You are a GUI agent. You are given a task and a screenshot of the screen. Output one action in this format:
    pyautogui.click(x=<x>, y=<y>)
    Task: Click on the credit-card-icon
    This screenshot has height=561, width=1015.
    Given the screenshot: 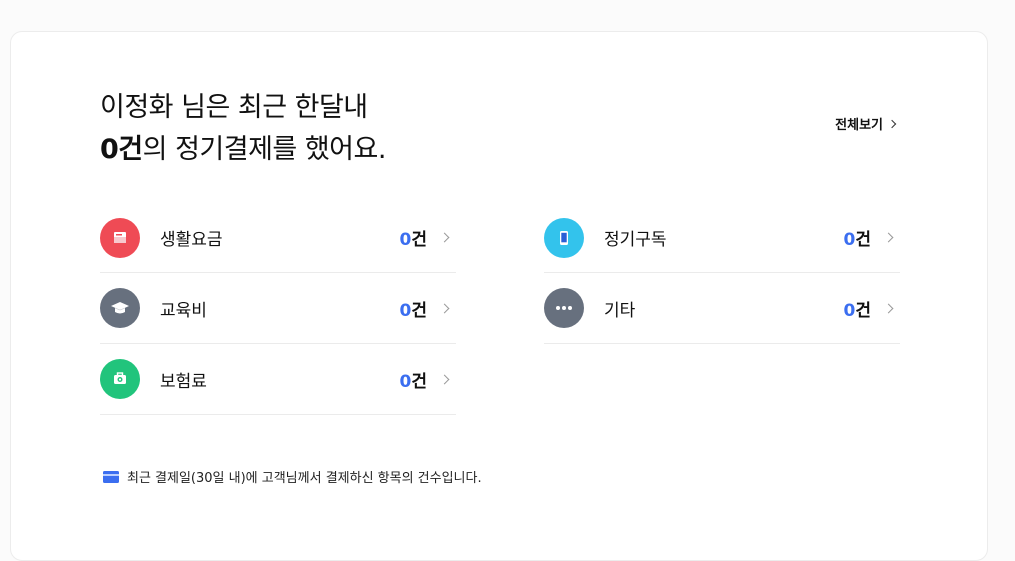 What is the action you would take?
    pyautogui.click(x=111, y=476)
    